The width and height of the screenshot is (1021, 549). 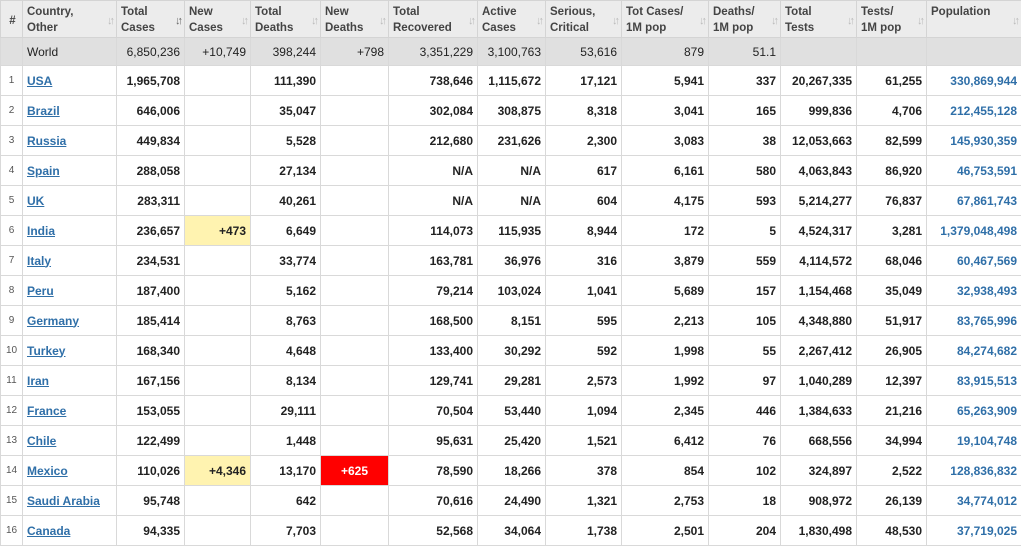 I want to click on column-header-country: Country, Other ↓↑, so click(x=69, y=19).